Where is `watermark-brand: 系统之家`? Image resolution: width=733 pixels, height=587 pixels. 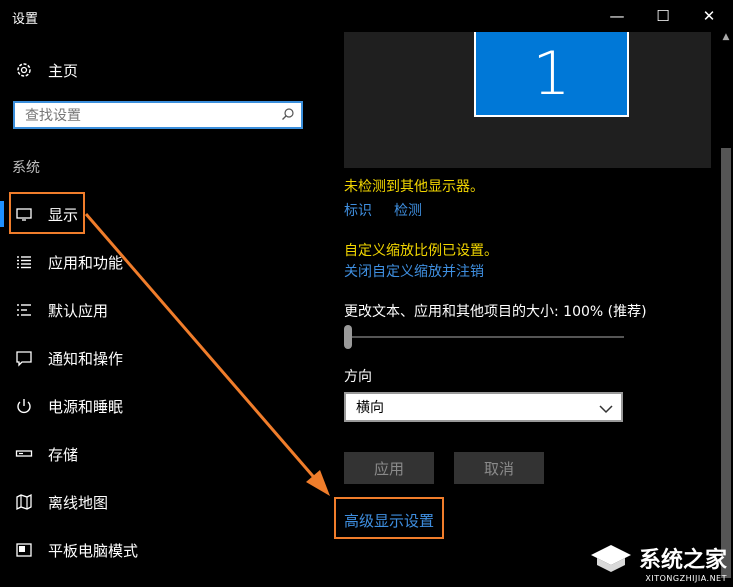 watermark-brand: 系统之家 is located at coordinates (682, 560).